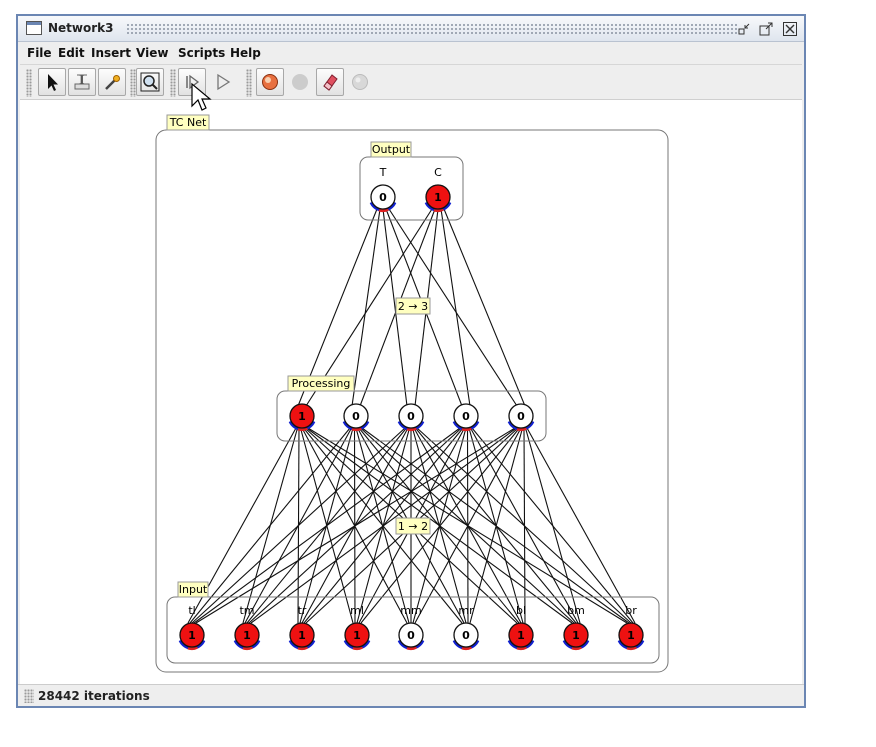 The image size is (876, 747). What do you see at coordinates (81, 28) in the screenshot?
I see `window-title: Network3` at bounding box center [81, 28].